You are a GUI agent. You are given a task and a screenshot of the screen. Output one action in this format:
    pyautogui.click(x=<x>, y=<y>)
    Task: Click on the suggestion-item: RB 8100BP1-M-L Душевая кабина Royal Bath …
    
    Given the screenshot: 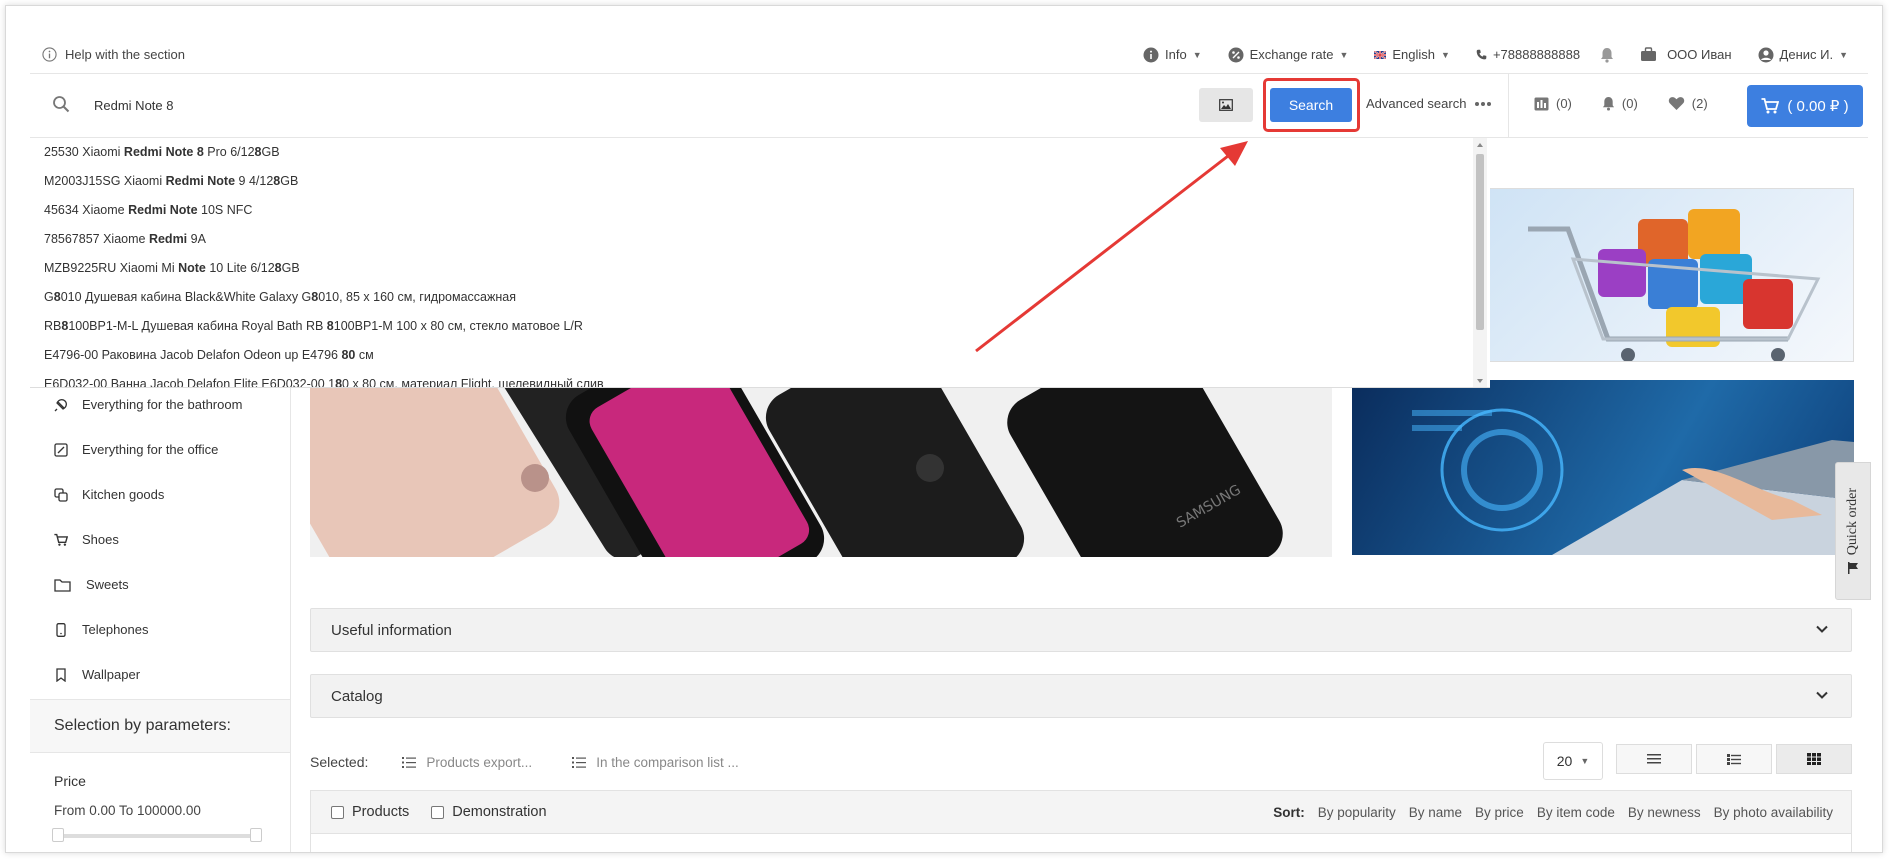 What is the action you would take?
    pyautogui.click(x=760, y=326)
    